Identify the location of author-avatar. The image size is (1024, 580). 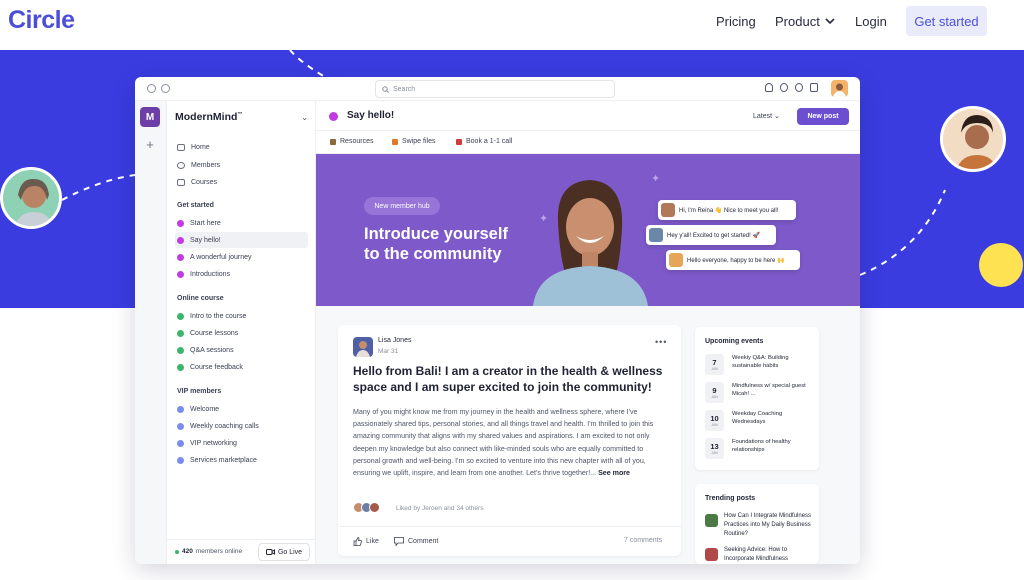
(363, 347).